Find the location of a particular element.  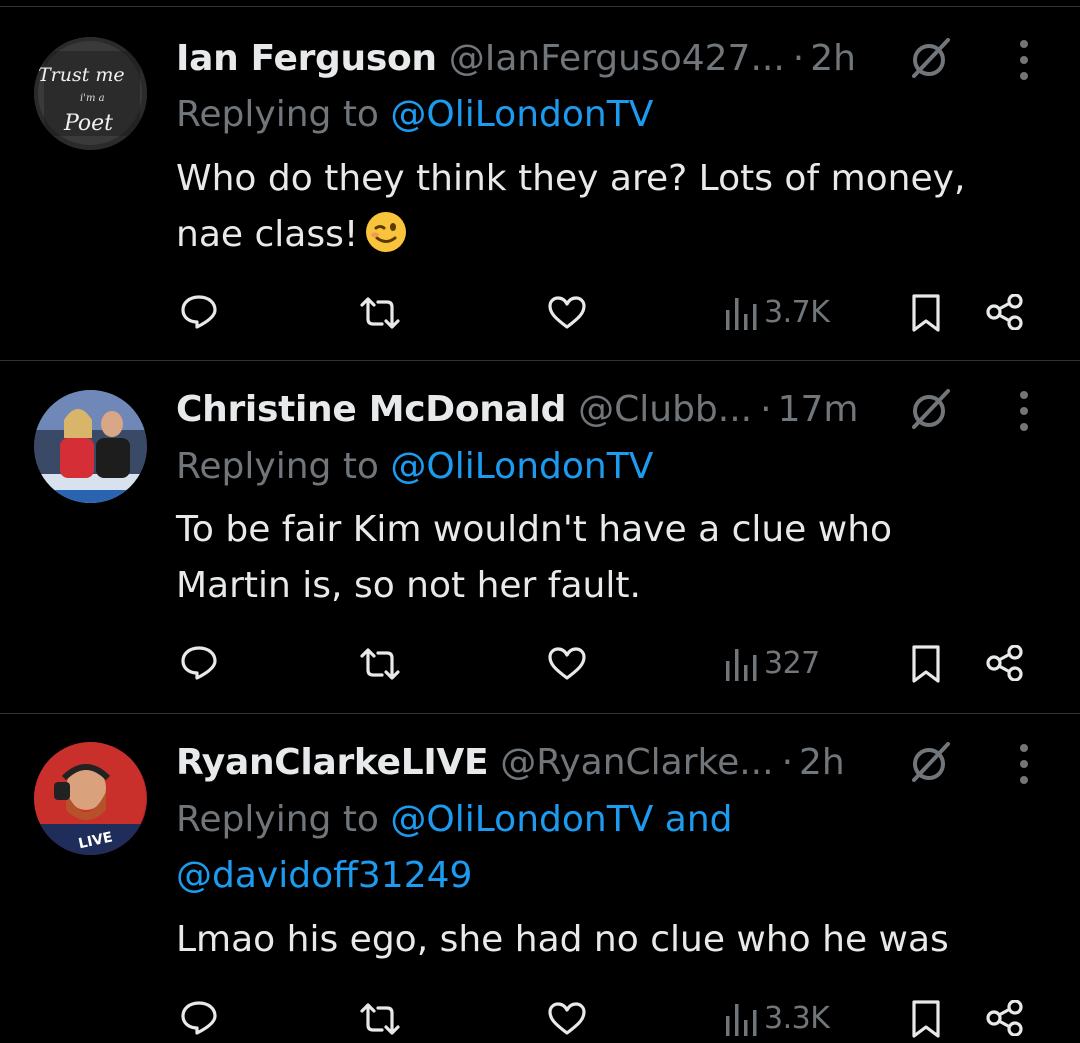

replying-to-line-2: @davidoff31249 is located at coordinates (324, 876).